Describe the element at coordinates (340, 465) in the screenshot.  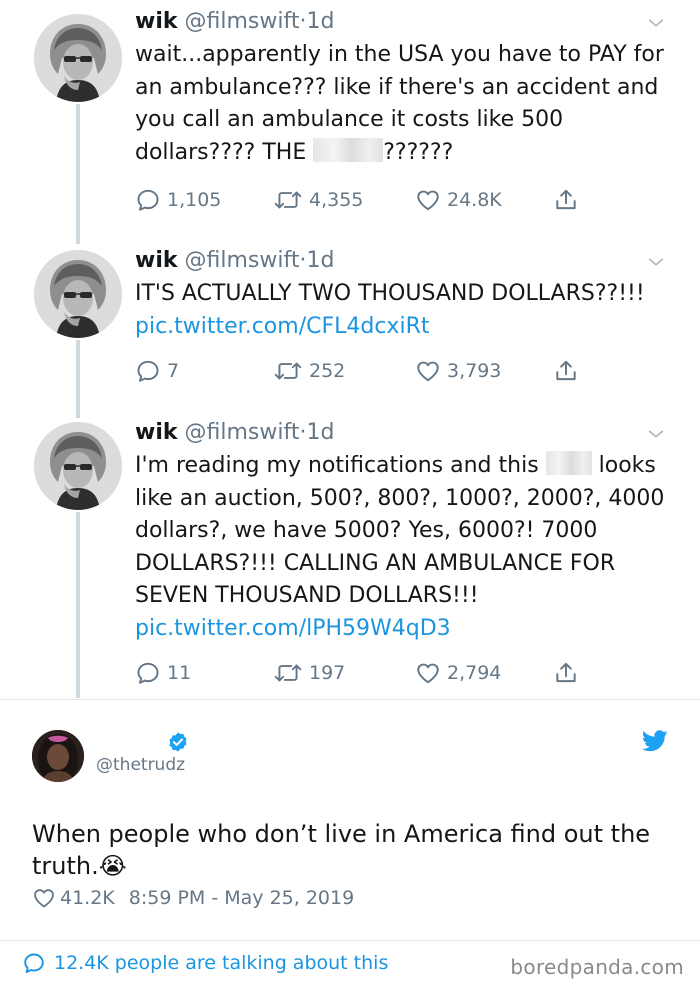
I see `tweet-text-part: I'm reading my notifications and this` at that location.